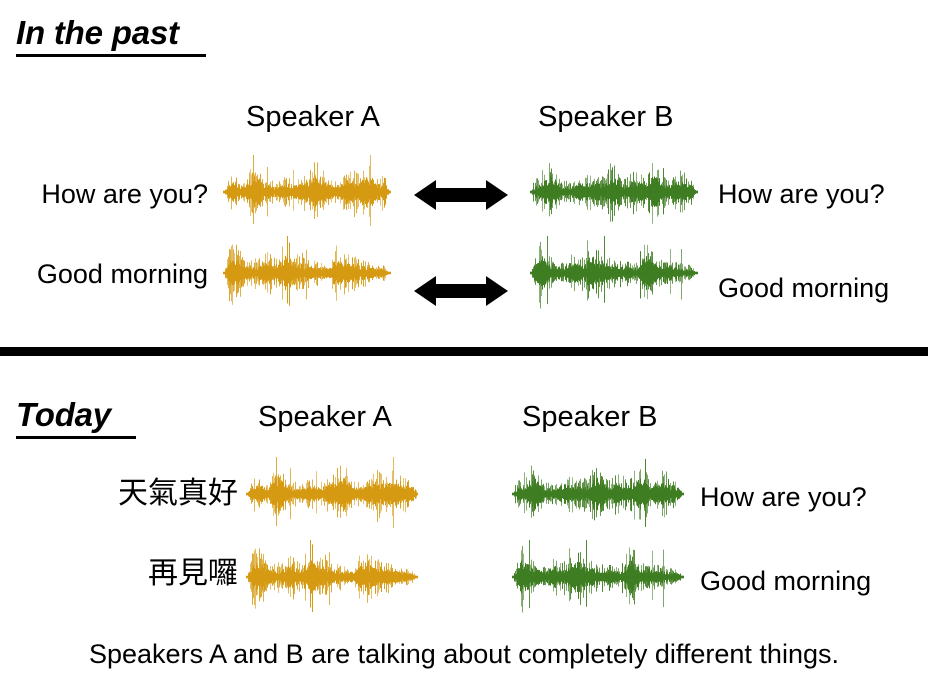 The height and width of the screenshot is (681, 928). What do you see at coordinates (97, 32) in the screenshot?
I see `section-title-past-text: In the past` at bounding box center [97, 32].